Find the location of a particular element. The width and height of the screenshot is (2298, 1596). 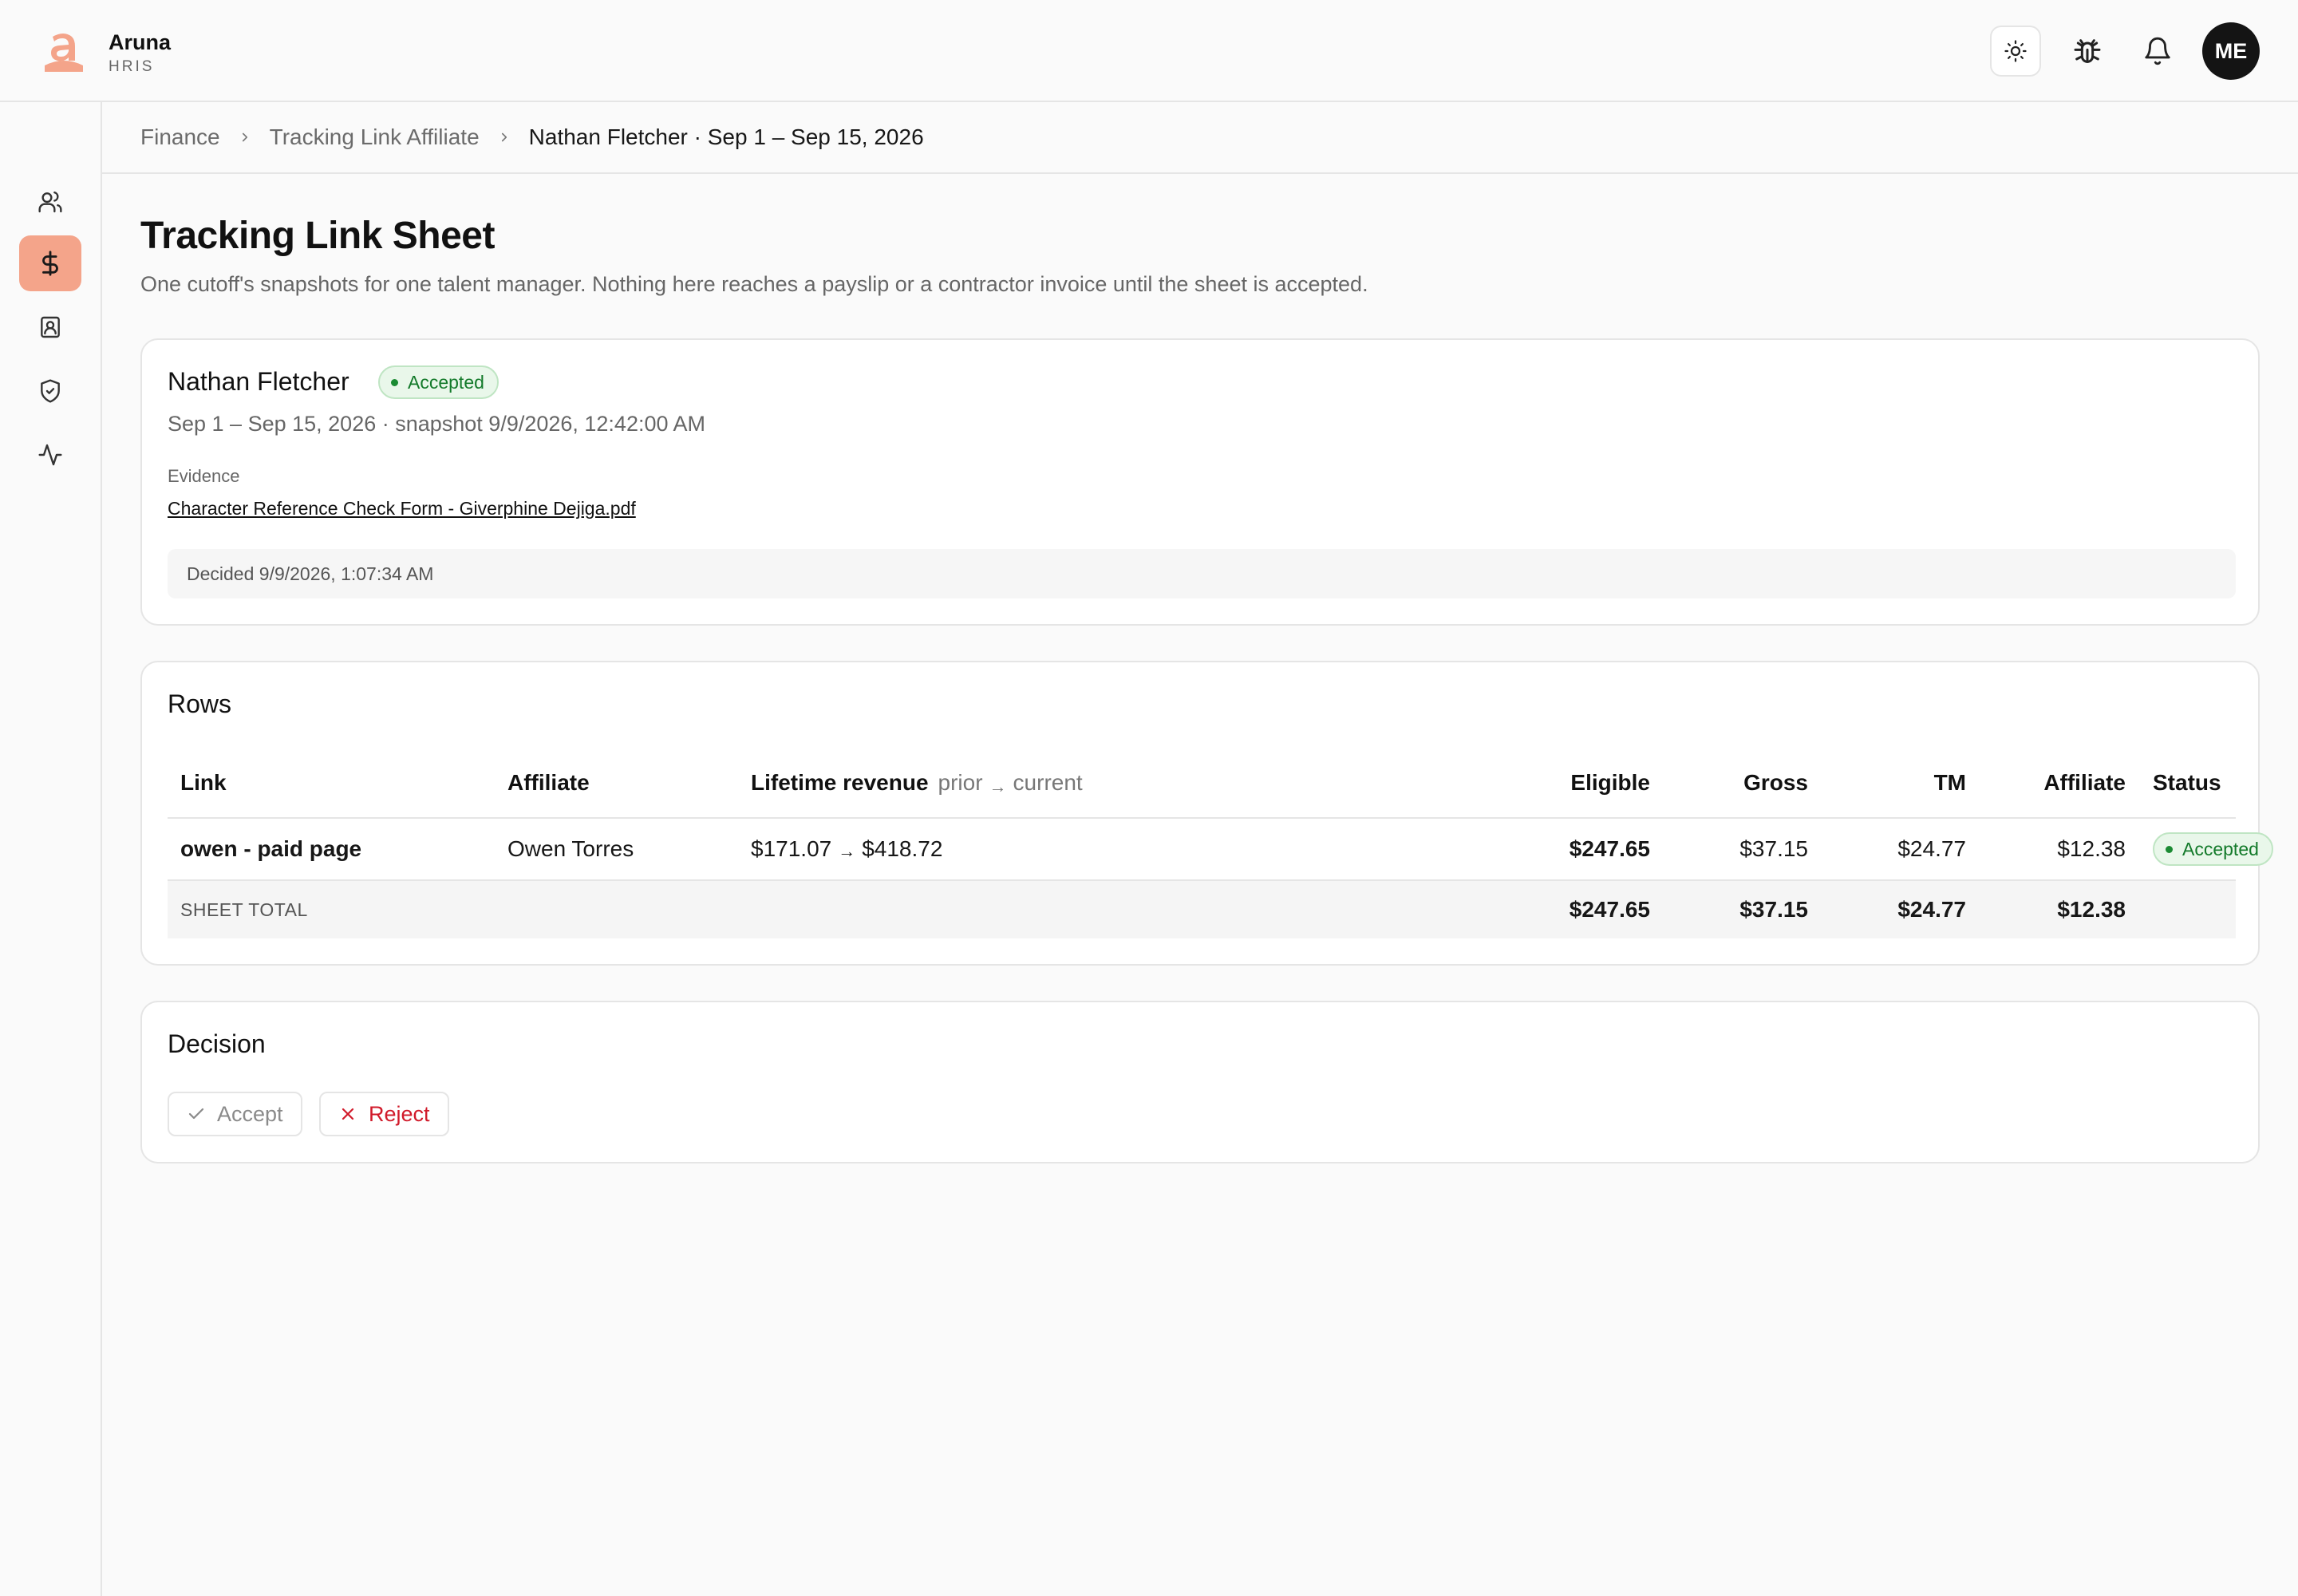

row-status-label: Accepted is located at coordinates (2220, 848).